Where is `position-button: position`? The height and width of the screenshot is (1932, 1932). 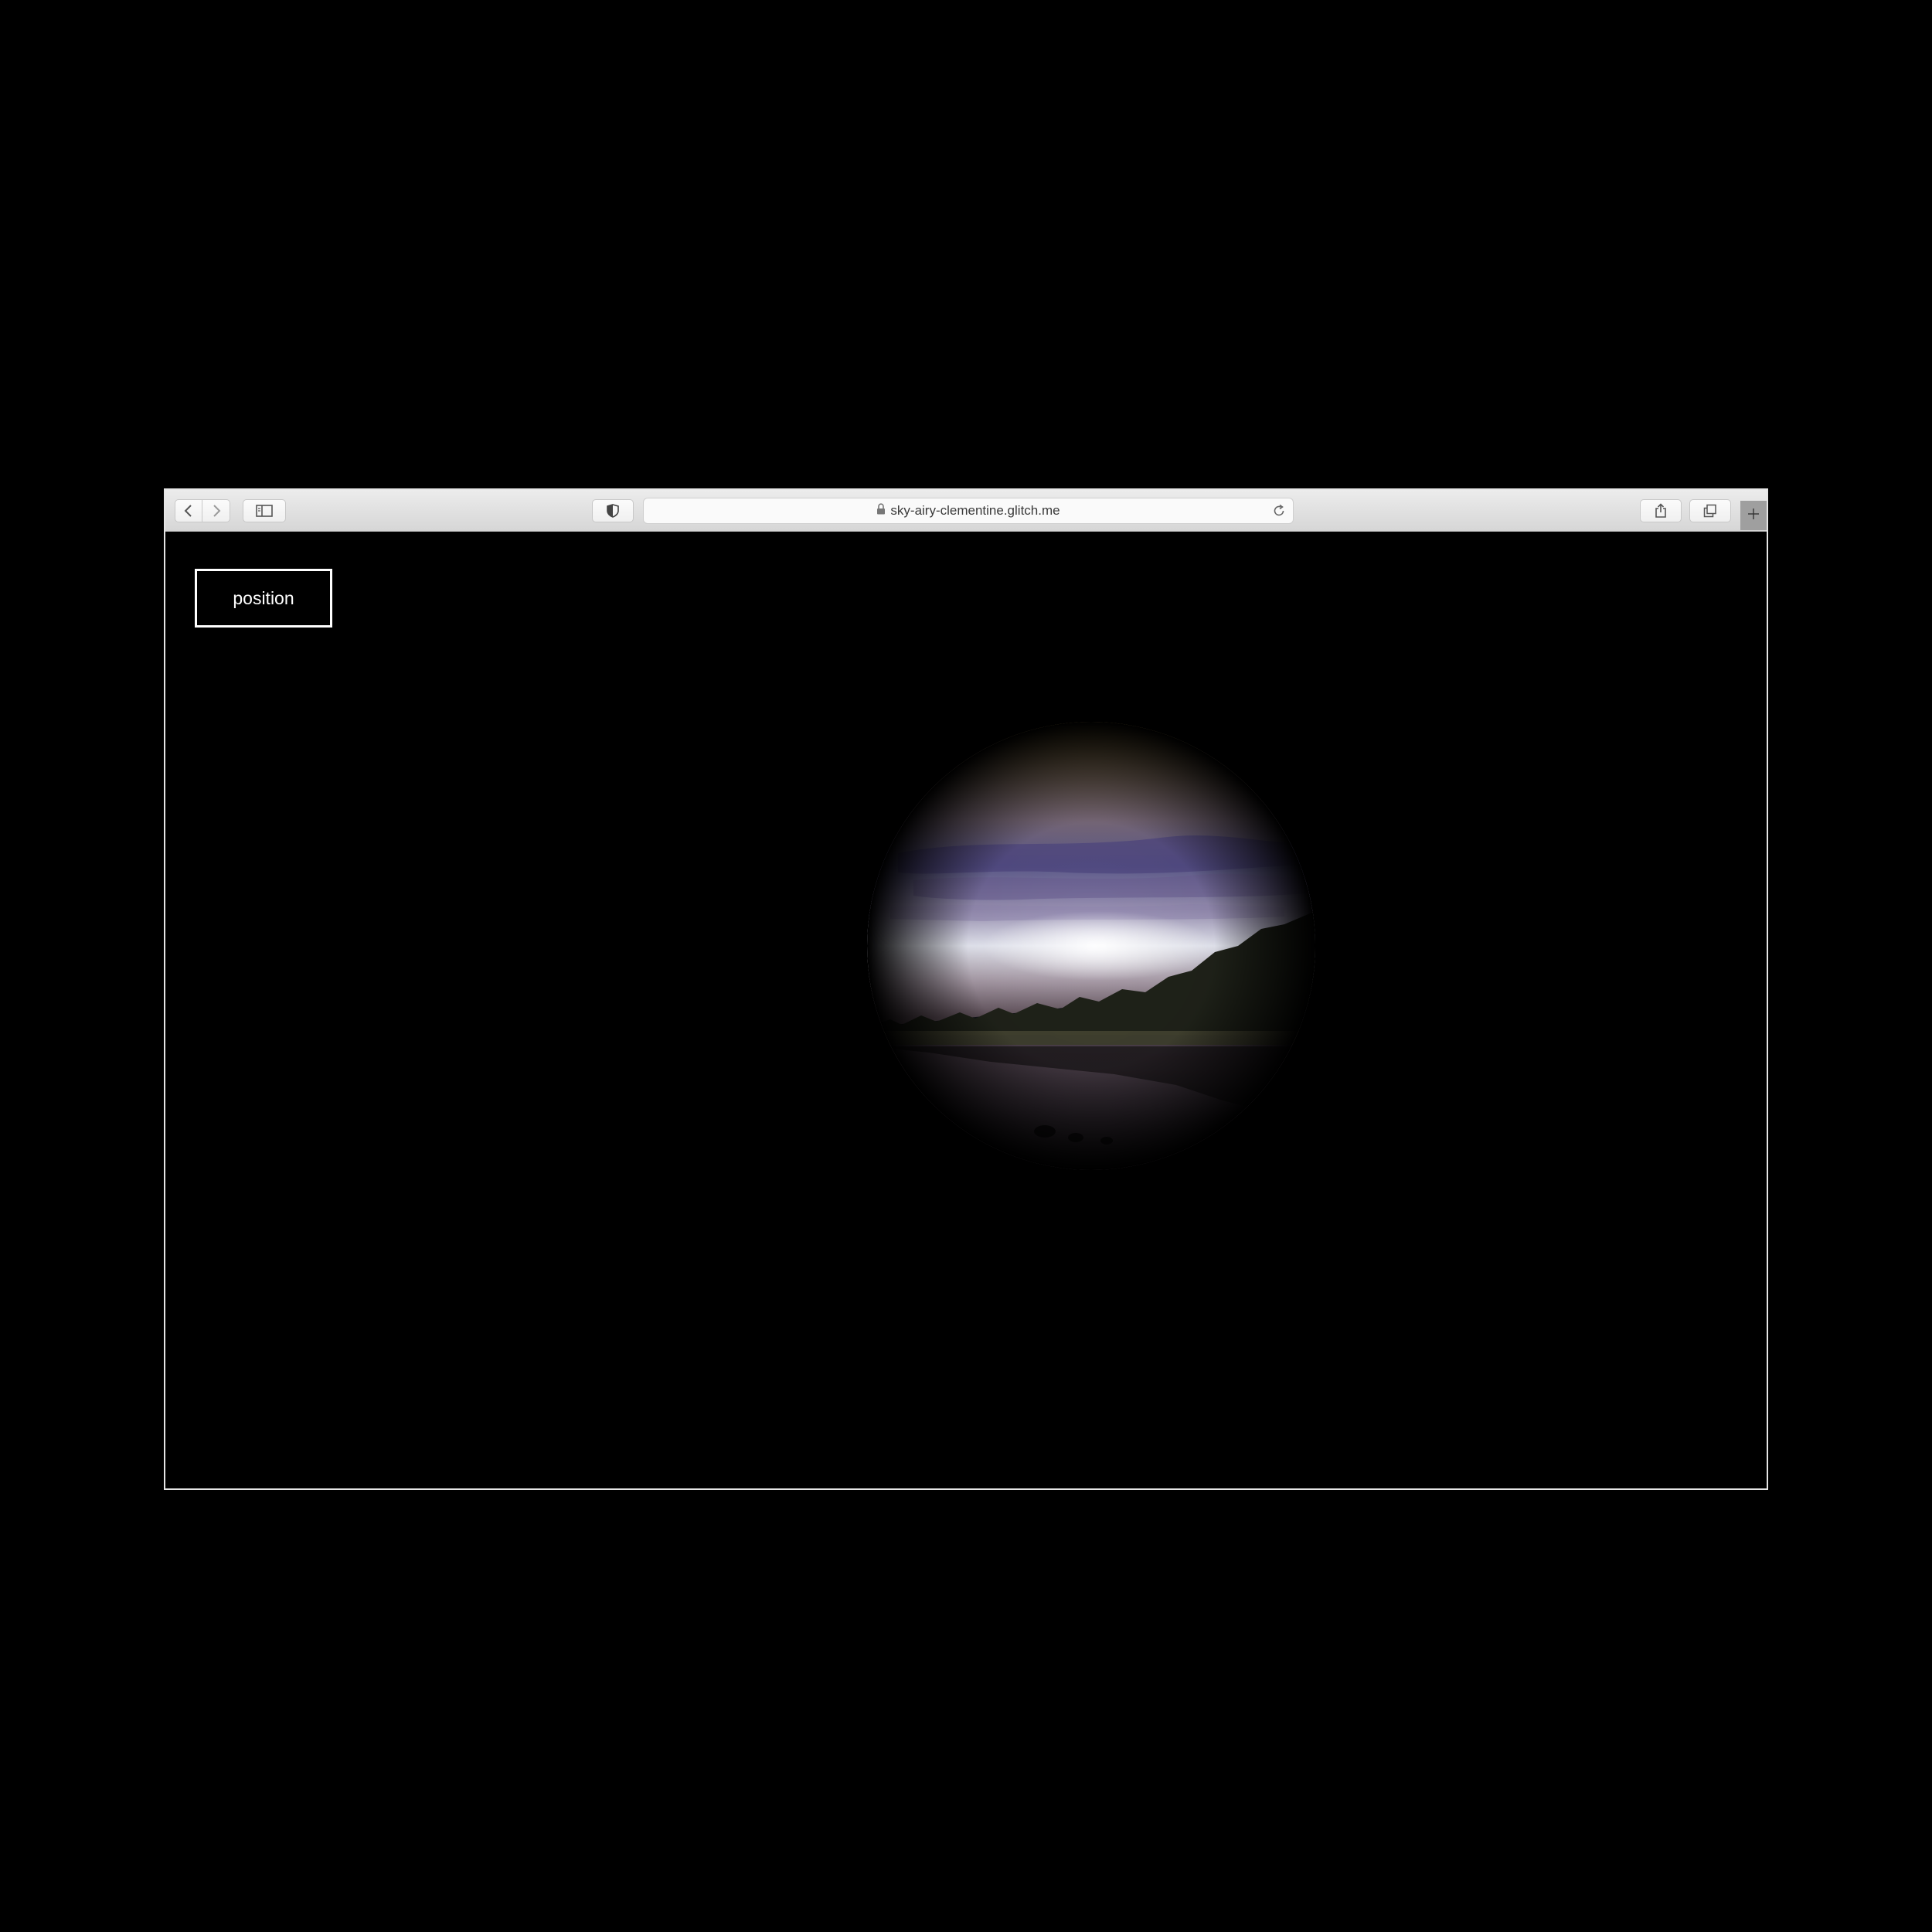
position-button: position is located at coordinates (264, 599).